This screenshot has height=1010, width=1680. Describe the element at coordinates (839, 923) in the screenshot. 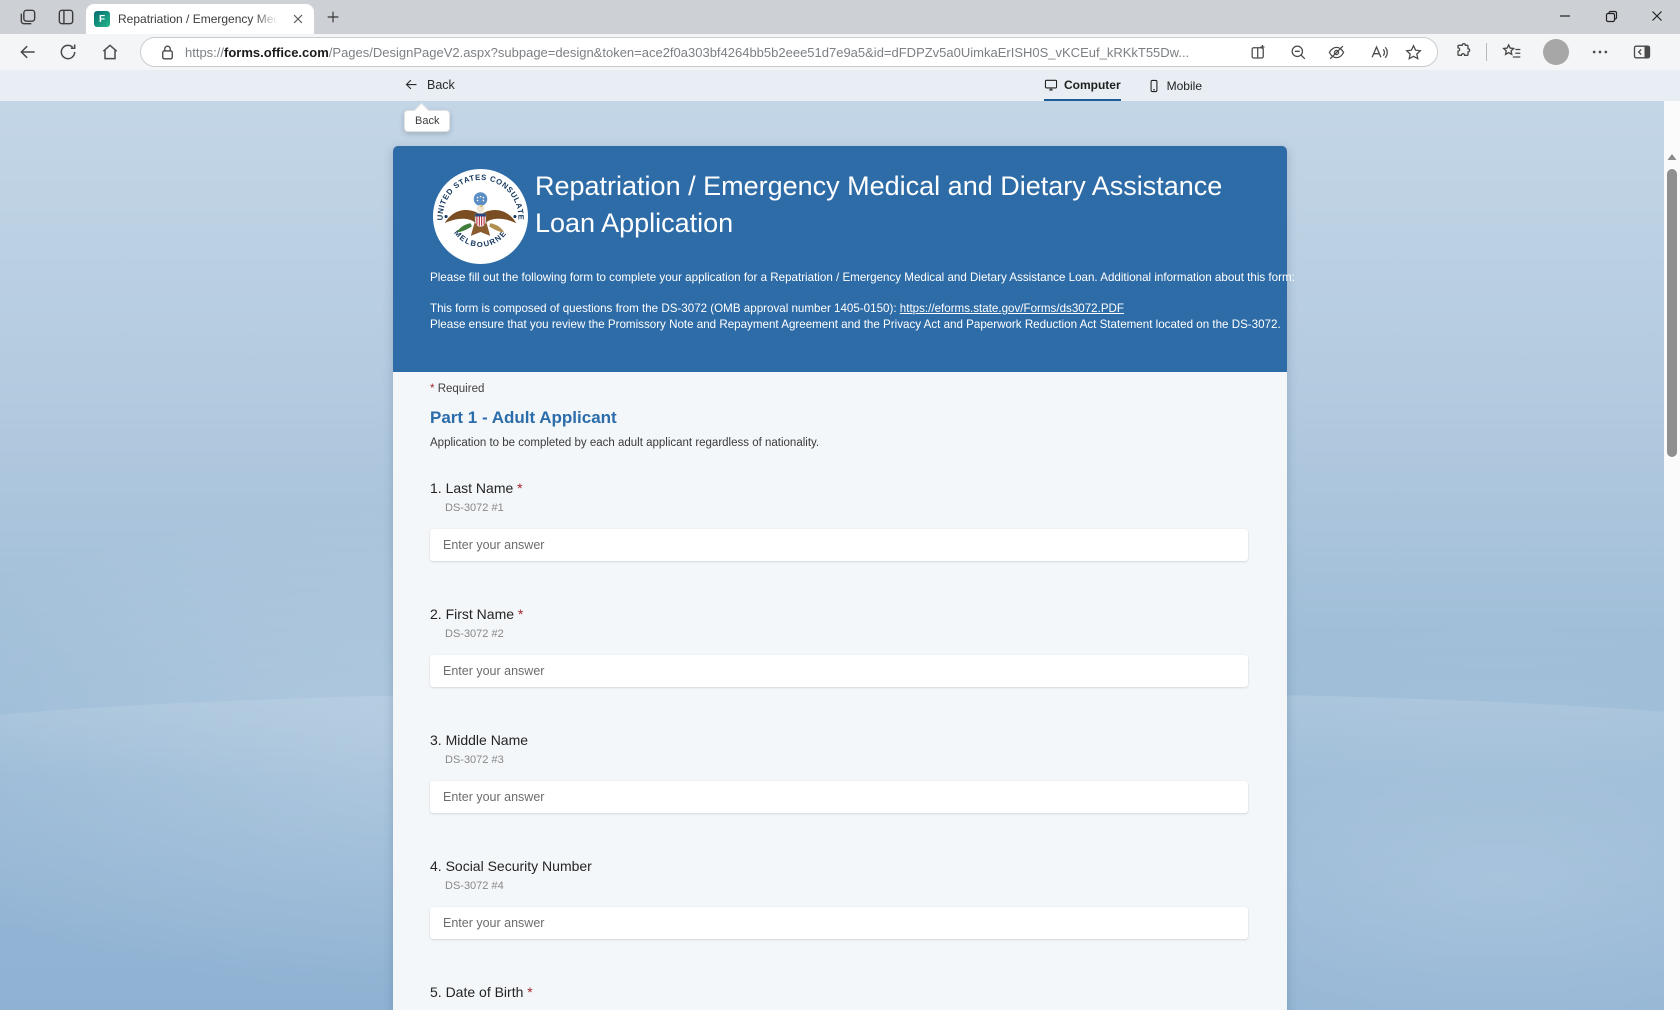

I see `ssn-input` at that location.